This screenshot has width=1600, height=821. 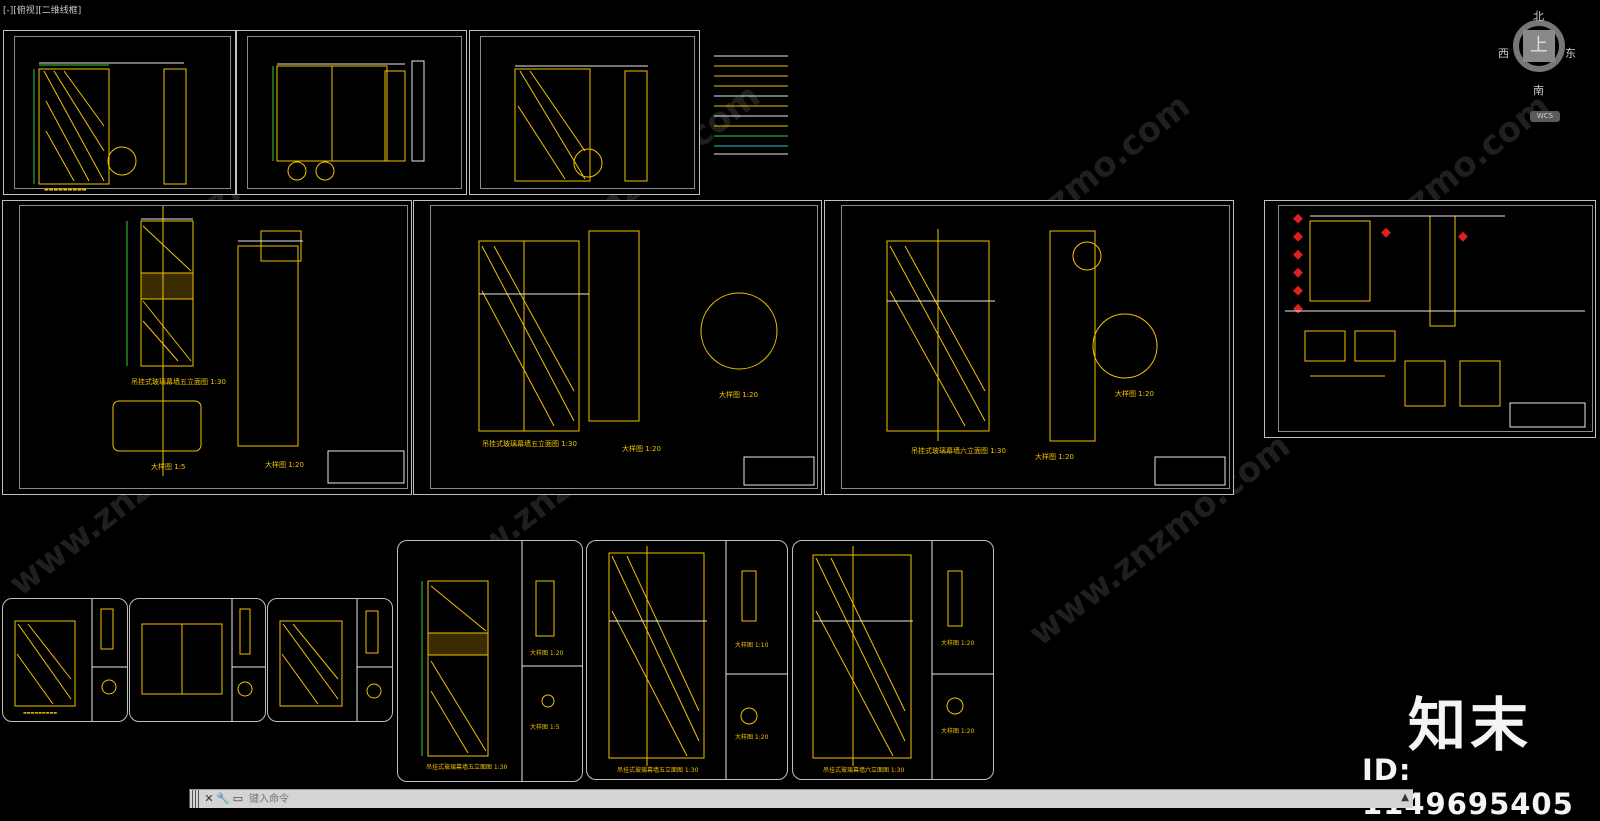 I want to click on title-b6-d1: 大样图 1:20, so click(x=958, y=643).